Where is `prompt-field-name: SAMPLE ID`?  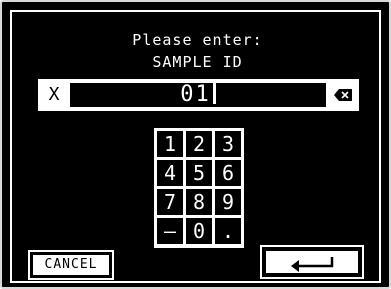
prompt-field-name: SAMPLE ID is located at coordinates (197, 62).